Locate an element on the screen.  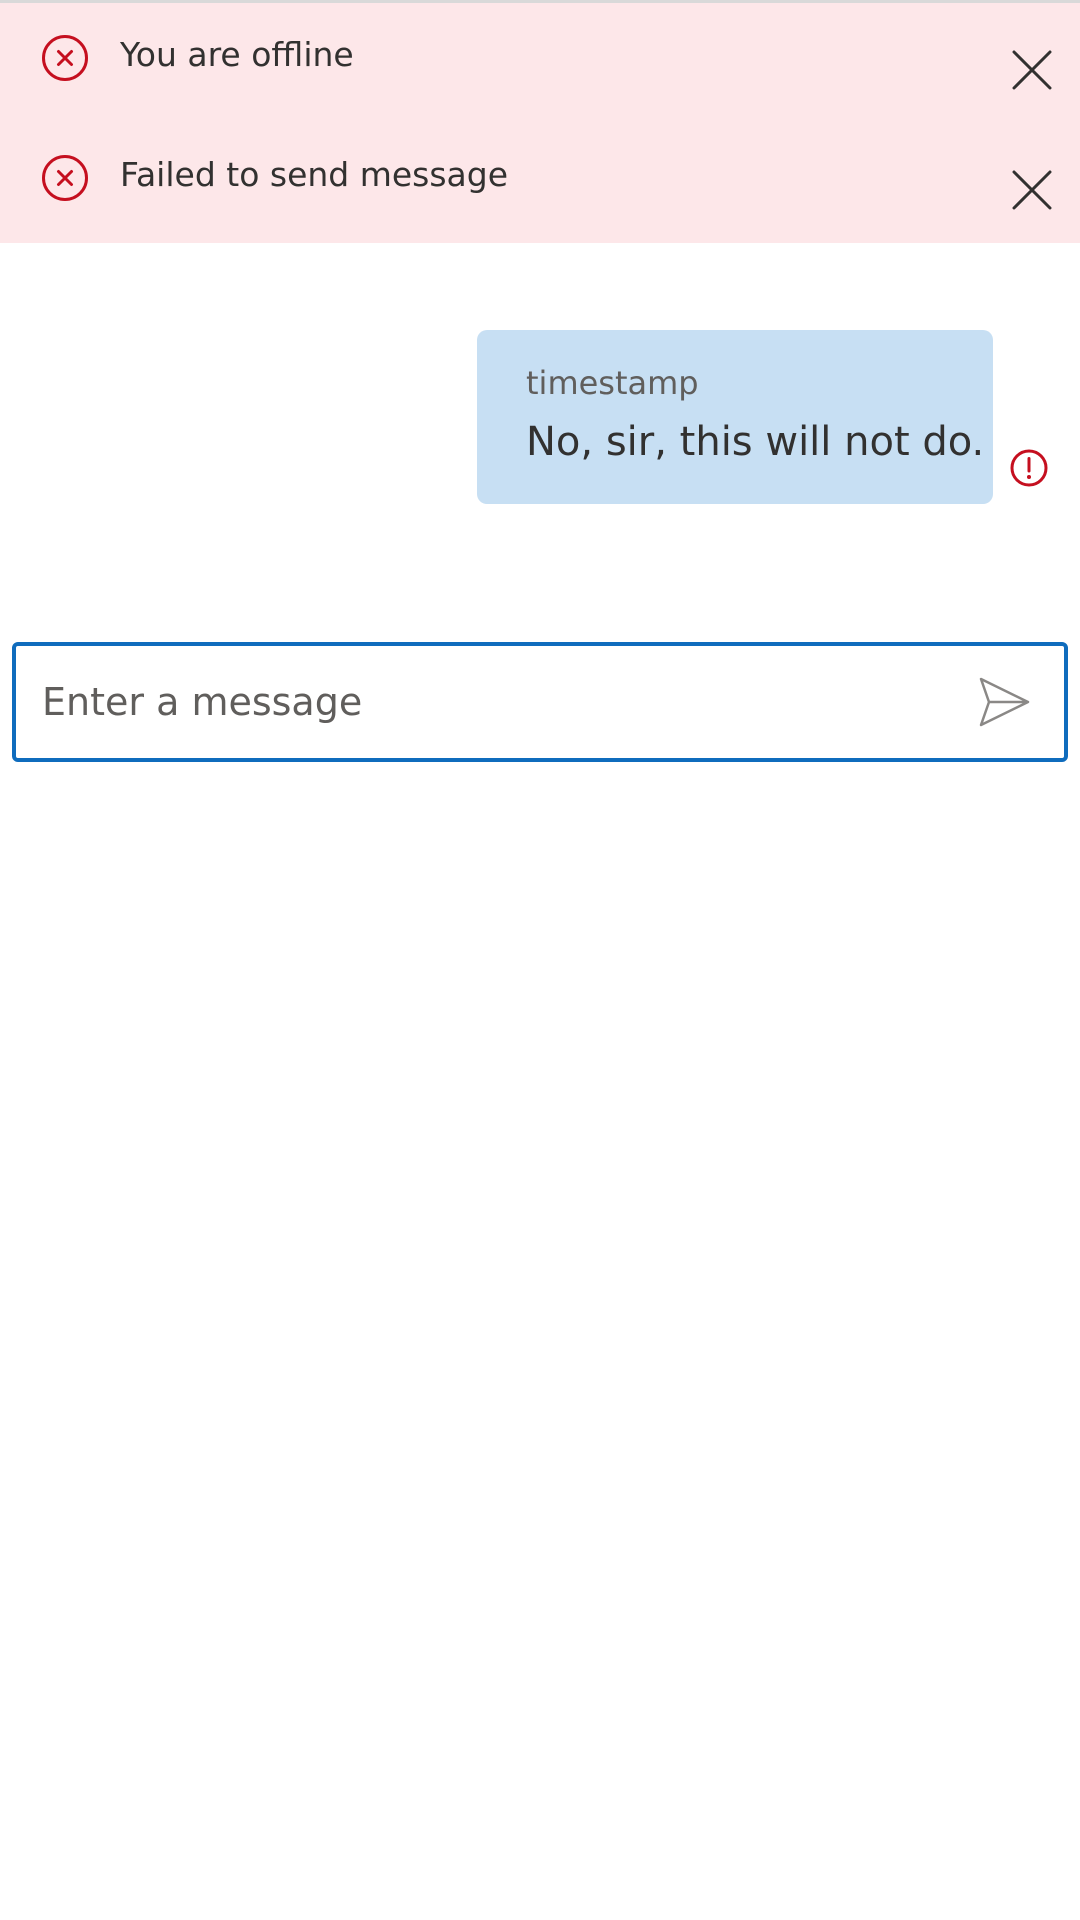
notification-bar: You are offline Failed to send message is located at coordinates (540, 123).